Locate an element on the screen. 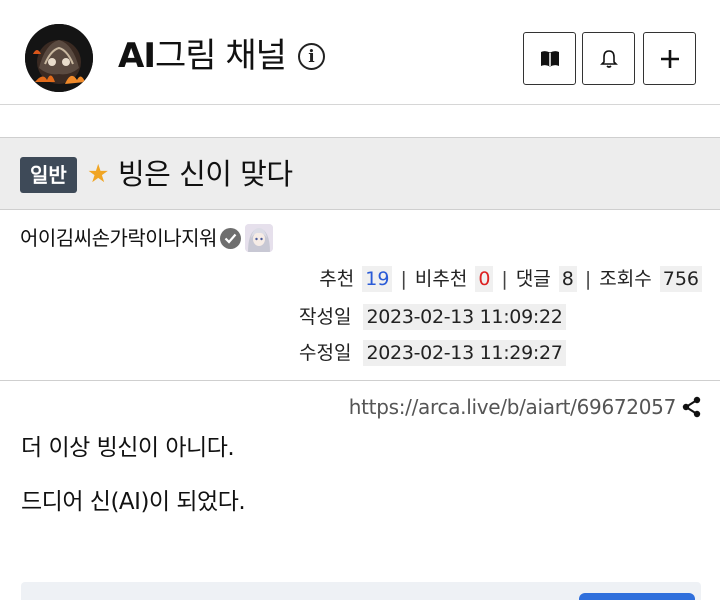 The image size is (720, 600). upvote-count: 19 is located at coordinates (377, 279).